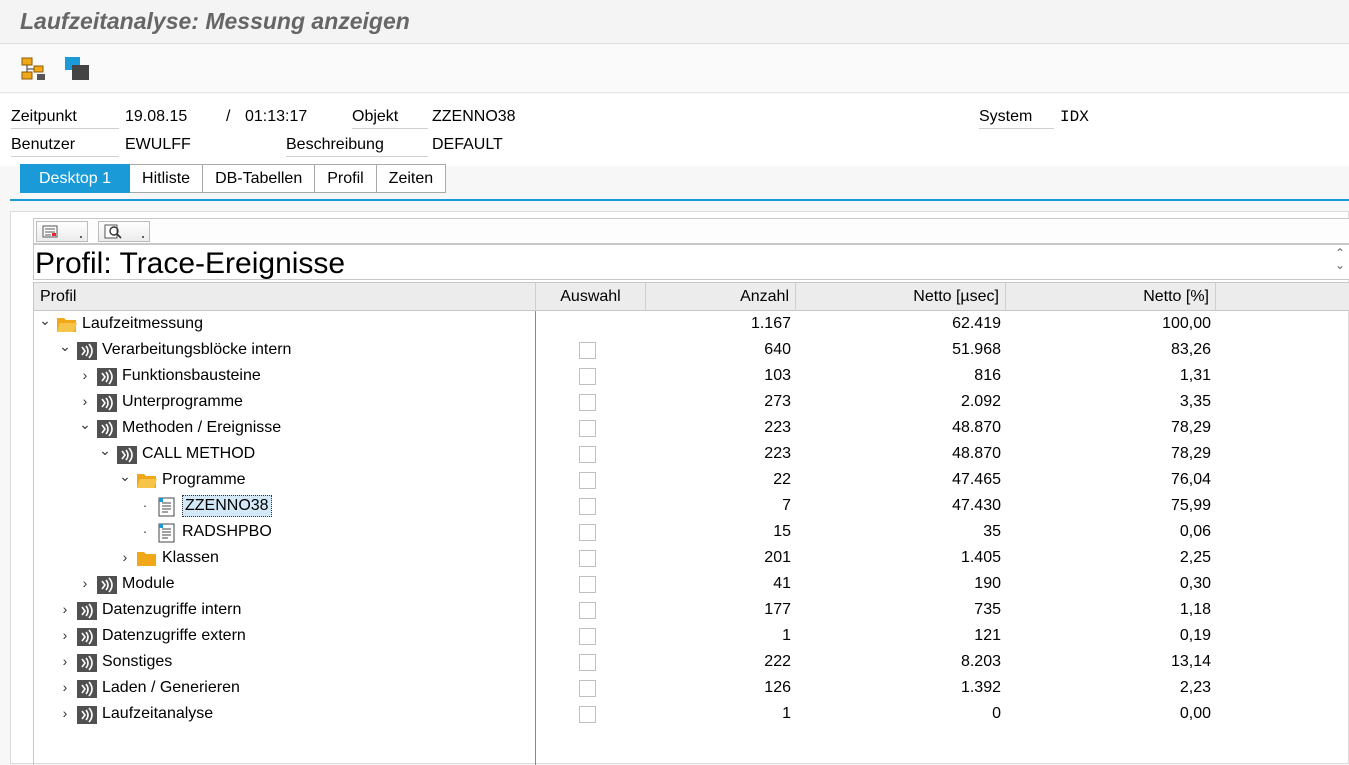 The width and height of the screenshot is (1349, 765). I want to click on tree-node-label: Programme, so click(204, 480).